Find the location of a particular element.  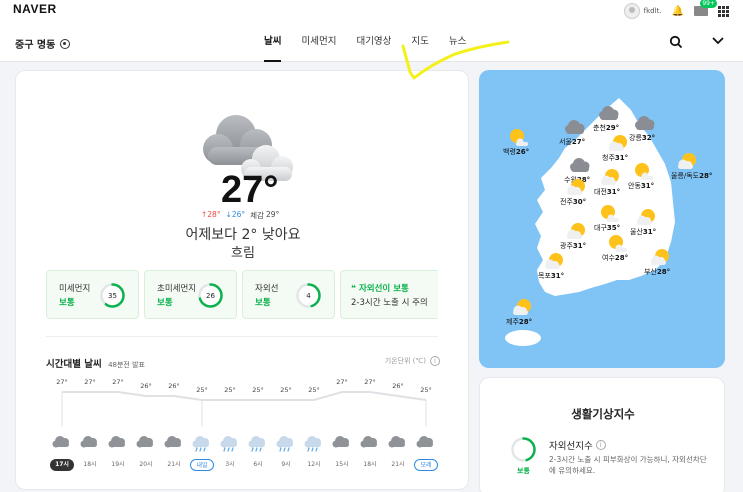

map-city: 전주30° is located at coordinates (573, 202).